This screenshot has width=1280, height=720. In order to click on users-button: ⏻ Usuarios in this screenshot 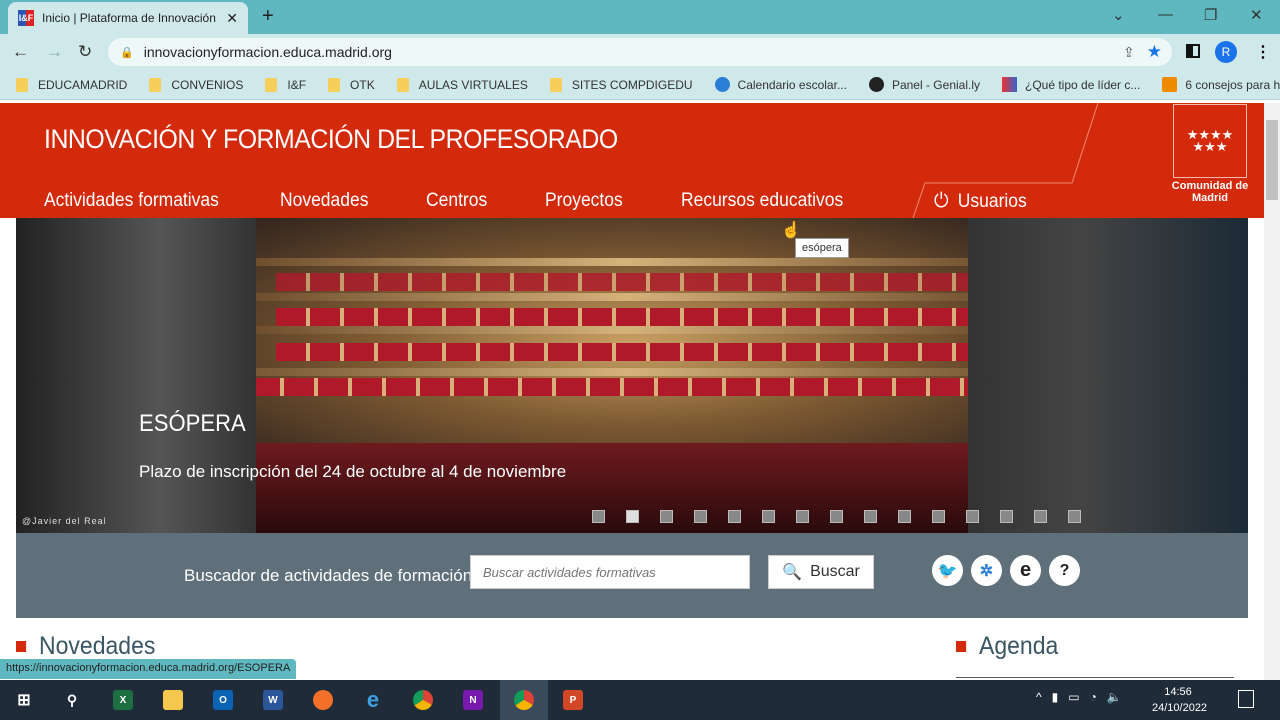, I will do `click(980, 201)`.